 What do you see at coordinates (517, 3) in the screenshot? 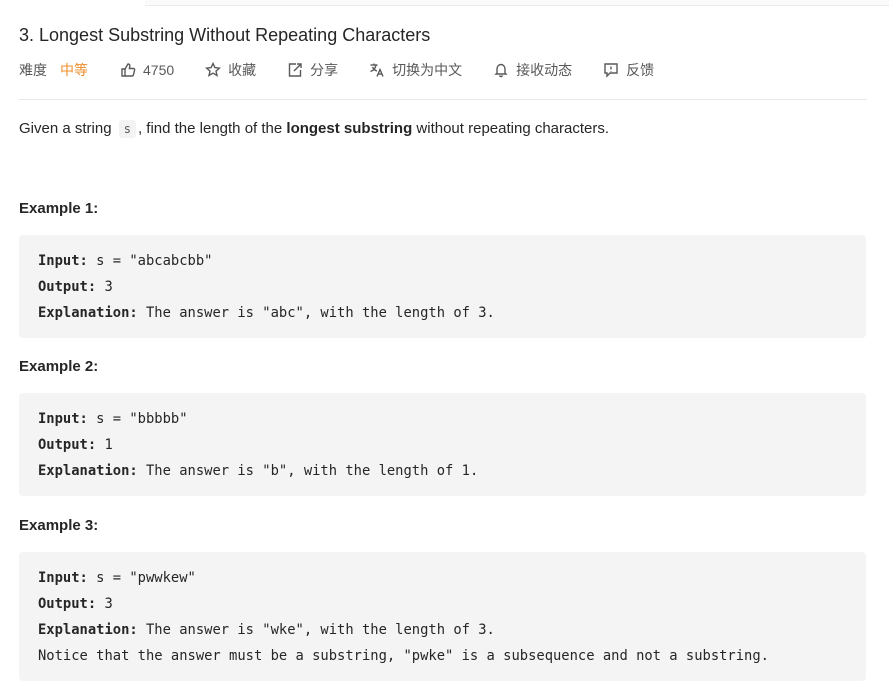
I see `top-tab-strip` at bounding box center [517, 3].